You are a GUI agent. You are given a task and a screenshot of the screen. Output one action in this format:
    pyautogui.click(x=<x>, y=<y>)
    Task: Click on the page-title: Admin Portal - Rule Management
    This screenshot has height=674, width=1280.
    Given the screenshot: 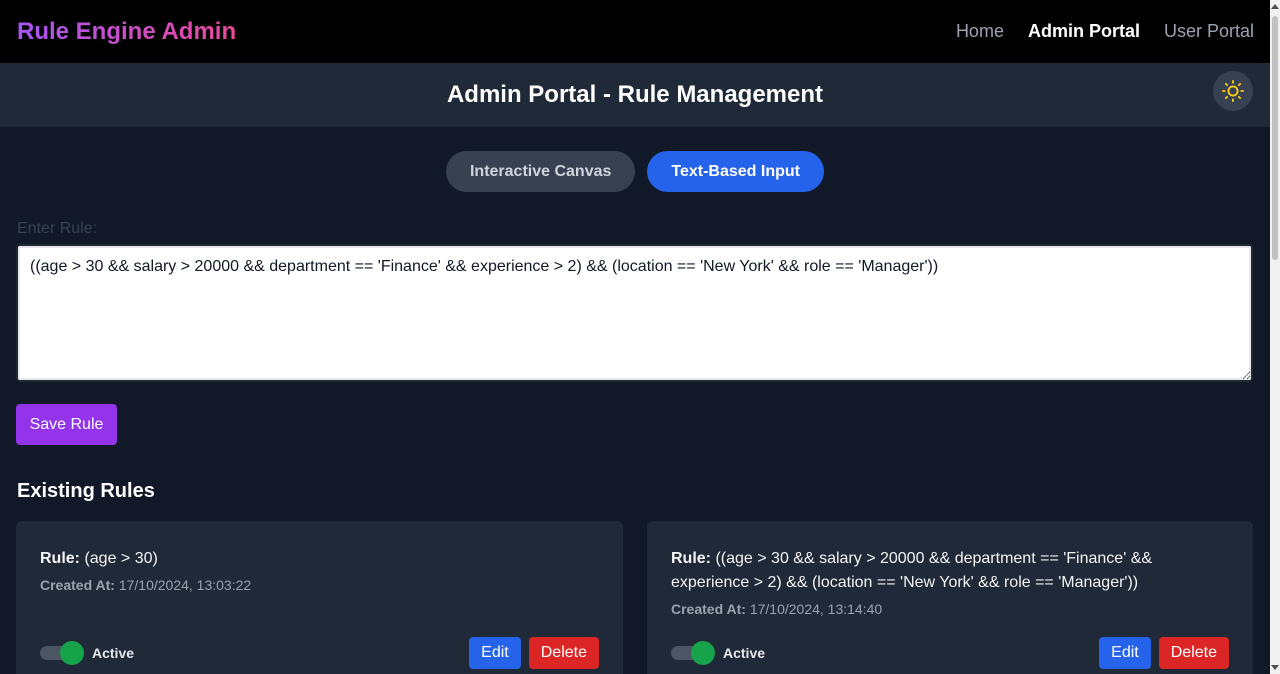 What is the action you would take?
    pyautogui.click(x=635, y=94)
    